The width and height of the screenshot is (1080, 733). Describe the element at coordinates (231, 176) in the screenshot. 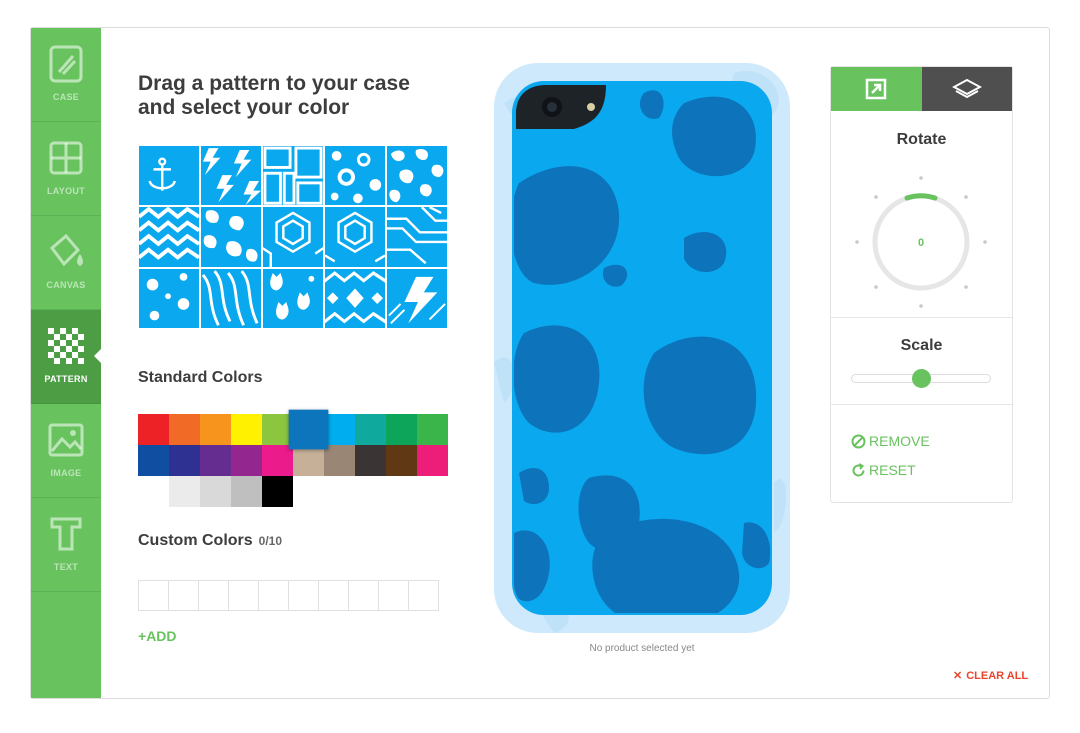

I see `pattern-lightning` at that location.